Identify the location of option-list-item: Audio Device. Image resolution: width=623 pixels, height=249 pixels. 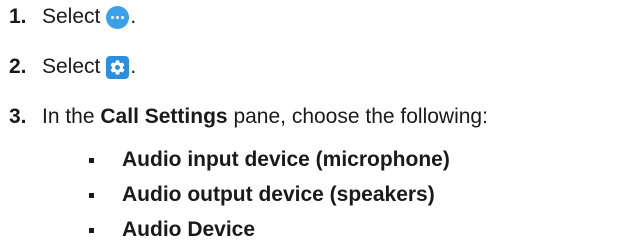
(311, 230).